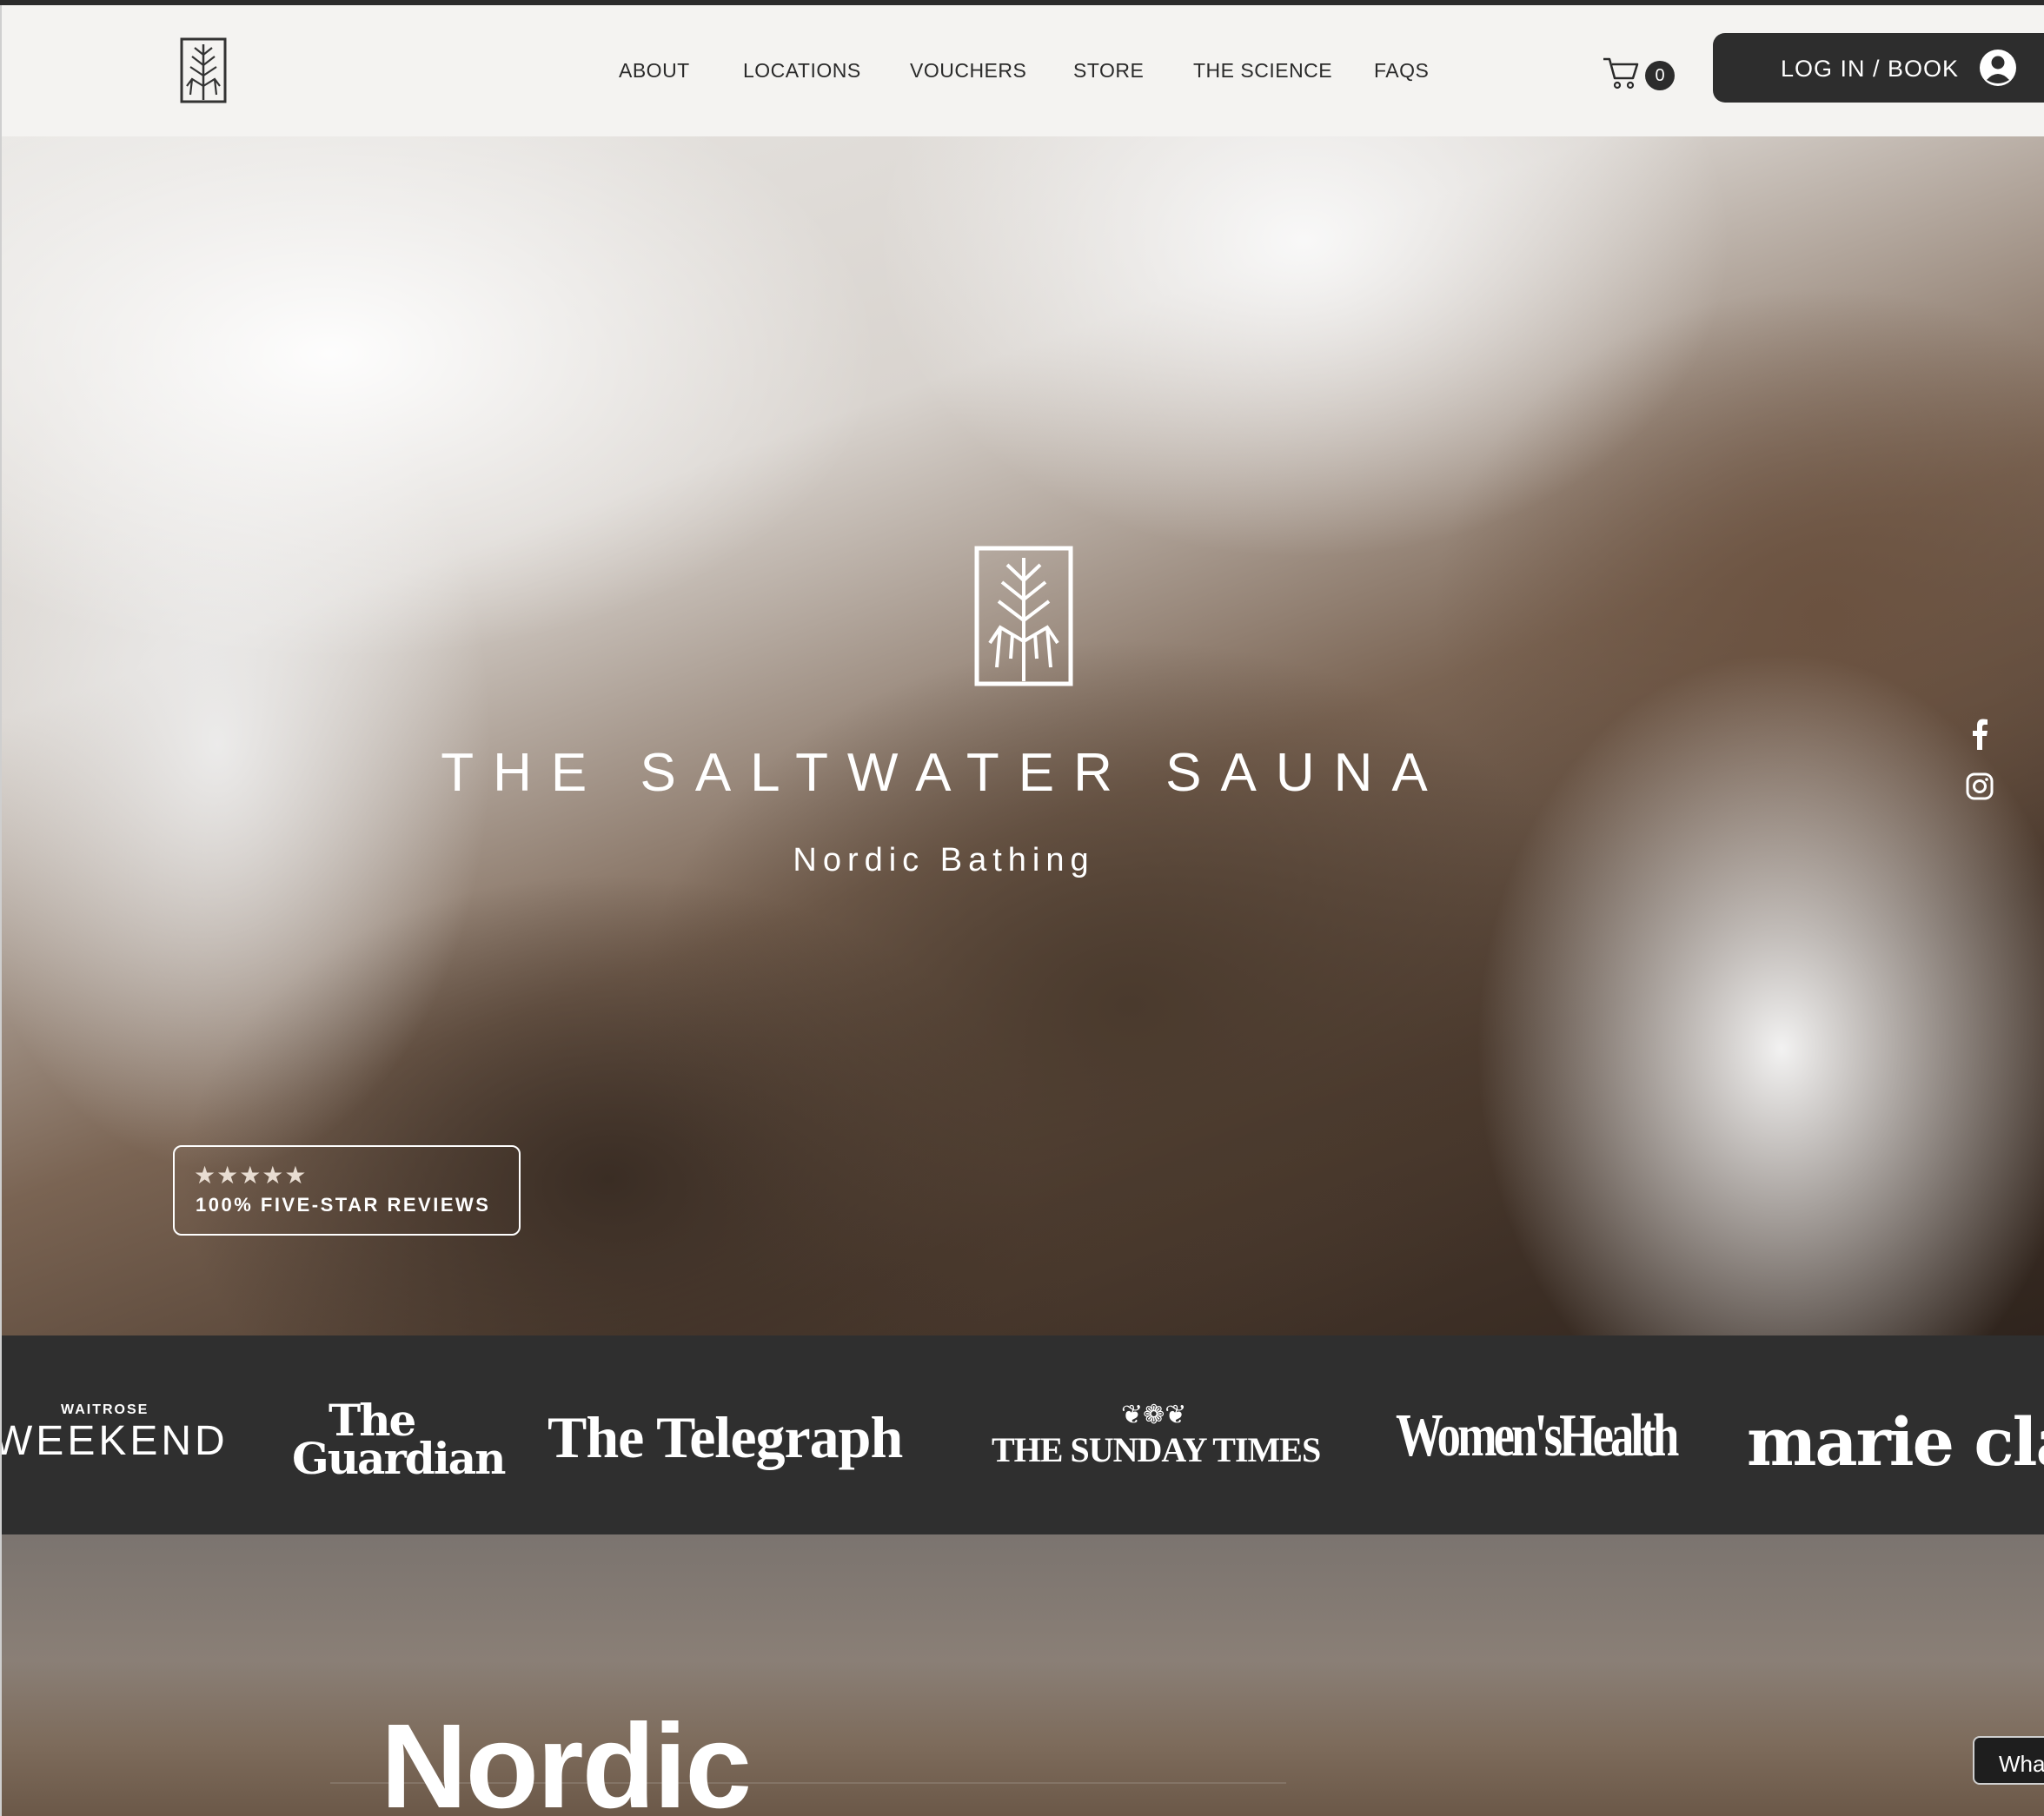  Describe the element at coordinates (1895, 1442) in the screenshot. I see `press-logo-marie-claire: marie cla` at that location.